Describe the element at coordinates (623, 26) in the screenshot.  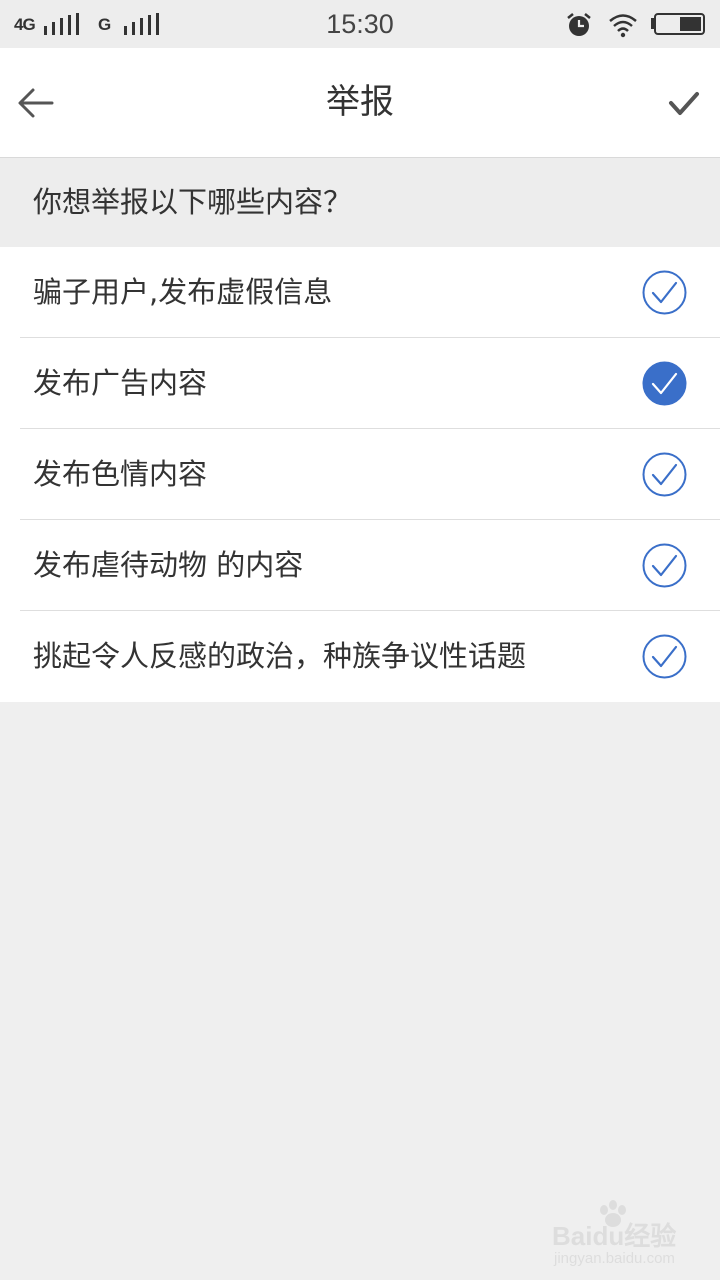
I see `wifi-icon` at that location.